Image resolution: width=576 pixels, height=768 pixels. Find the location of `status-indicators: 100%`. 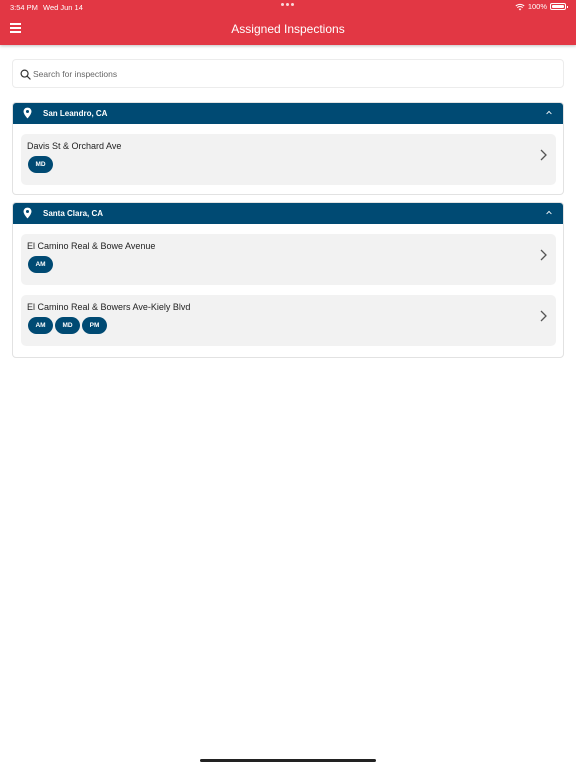

status-indicators: 100% is located at coordinates (541, 6).